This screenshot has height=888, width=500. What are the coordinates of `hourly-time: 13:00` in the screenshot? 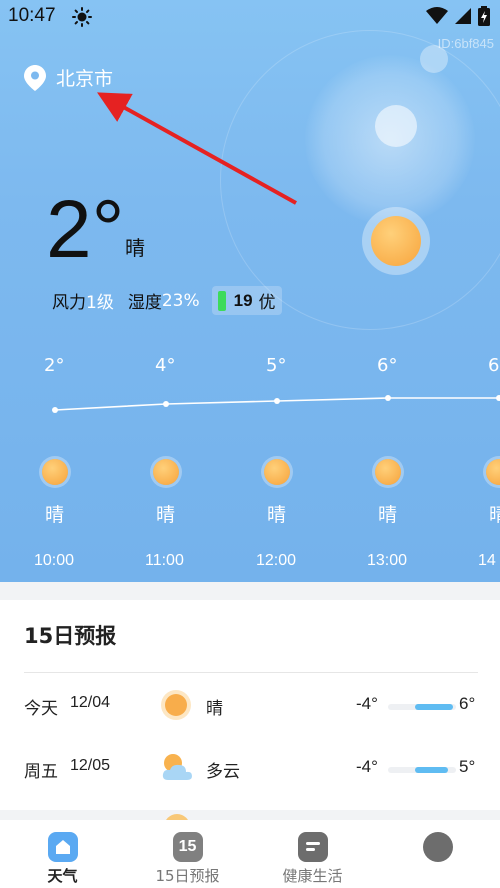 It's located at (387, 560).